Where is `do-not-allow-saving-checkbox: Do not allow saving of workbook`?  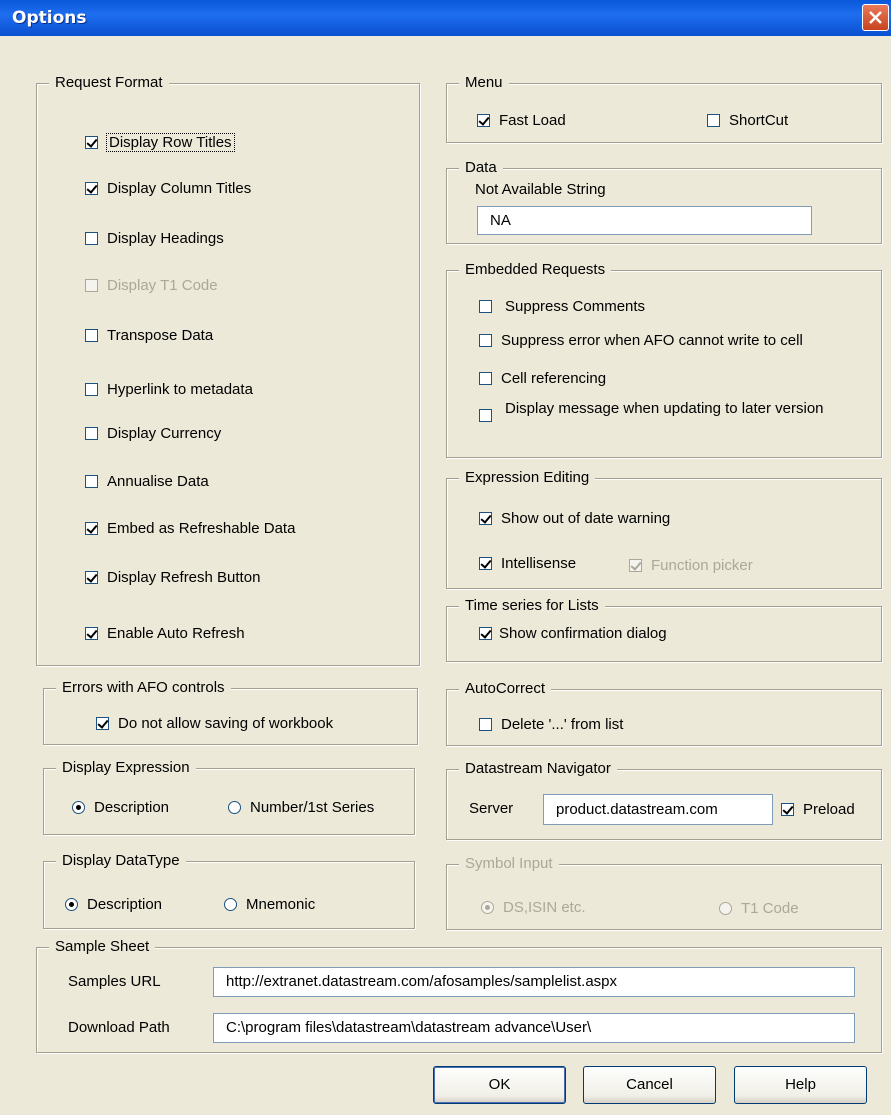
do-not-allow-saving-checkbox: Do not allow saving of workbook is located at coordinates (214, 723).